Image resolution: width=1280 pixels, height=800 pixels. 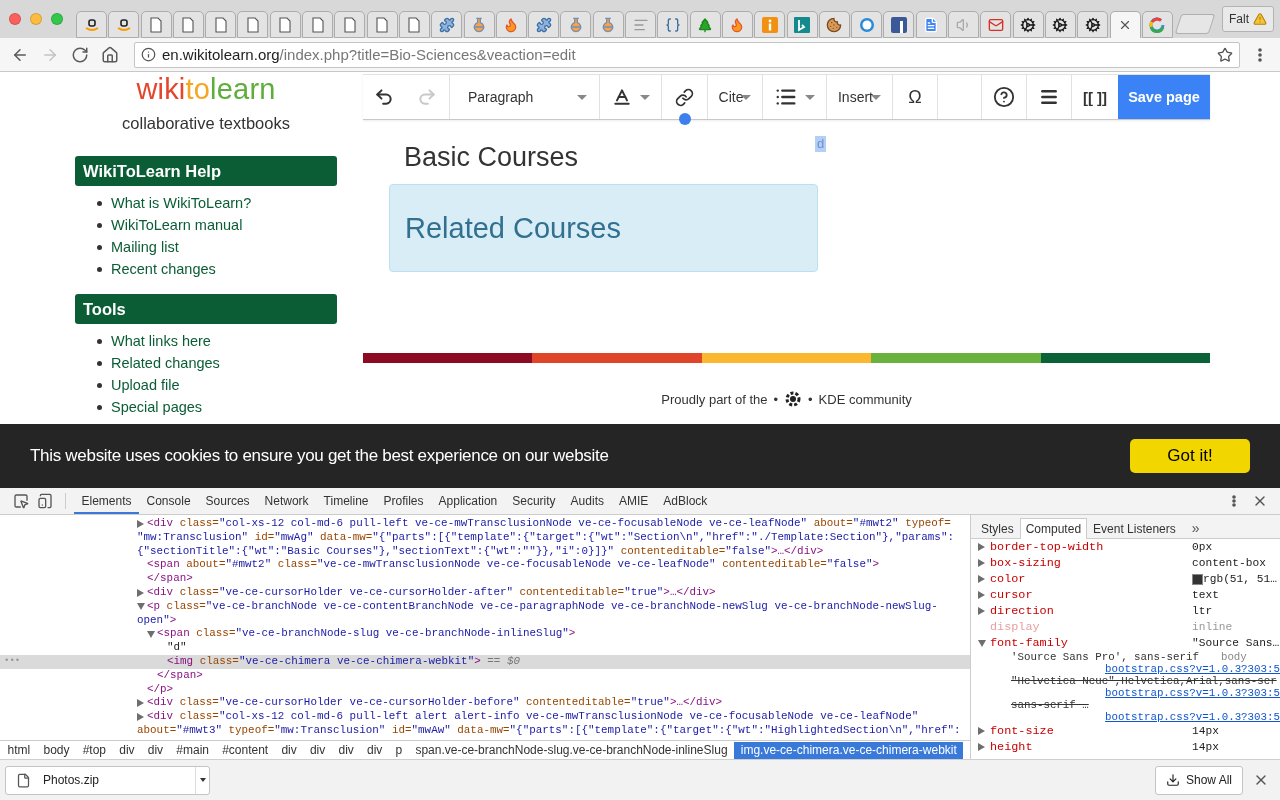 I want to click on devtools-tab: AdBlock, so click(x=685, y=501).